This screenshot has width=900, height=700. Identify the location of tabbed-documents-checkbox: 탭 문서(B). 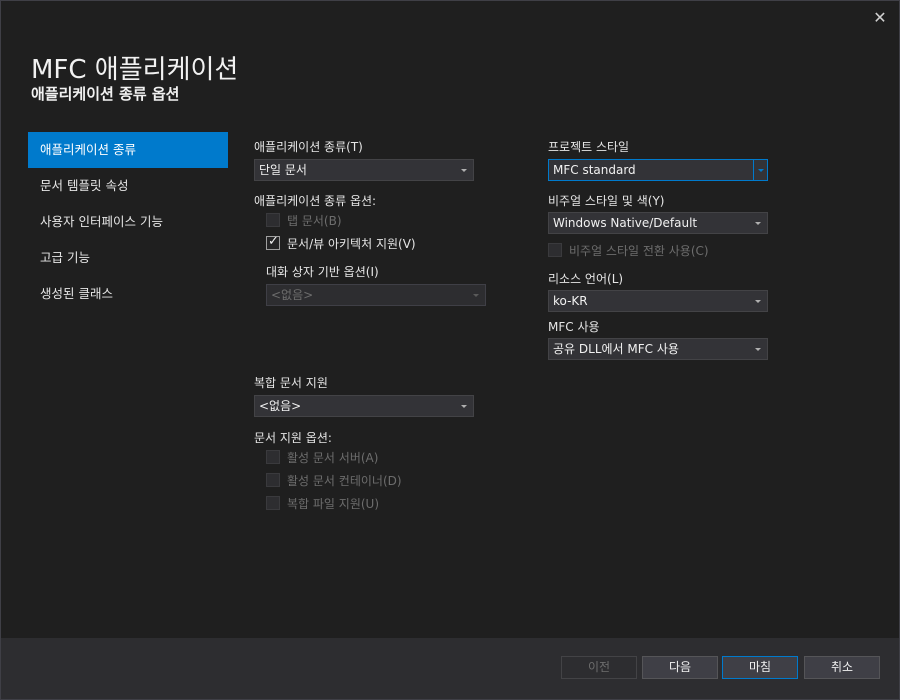
(304, 220).